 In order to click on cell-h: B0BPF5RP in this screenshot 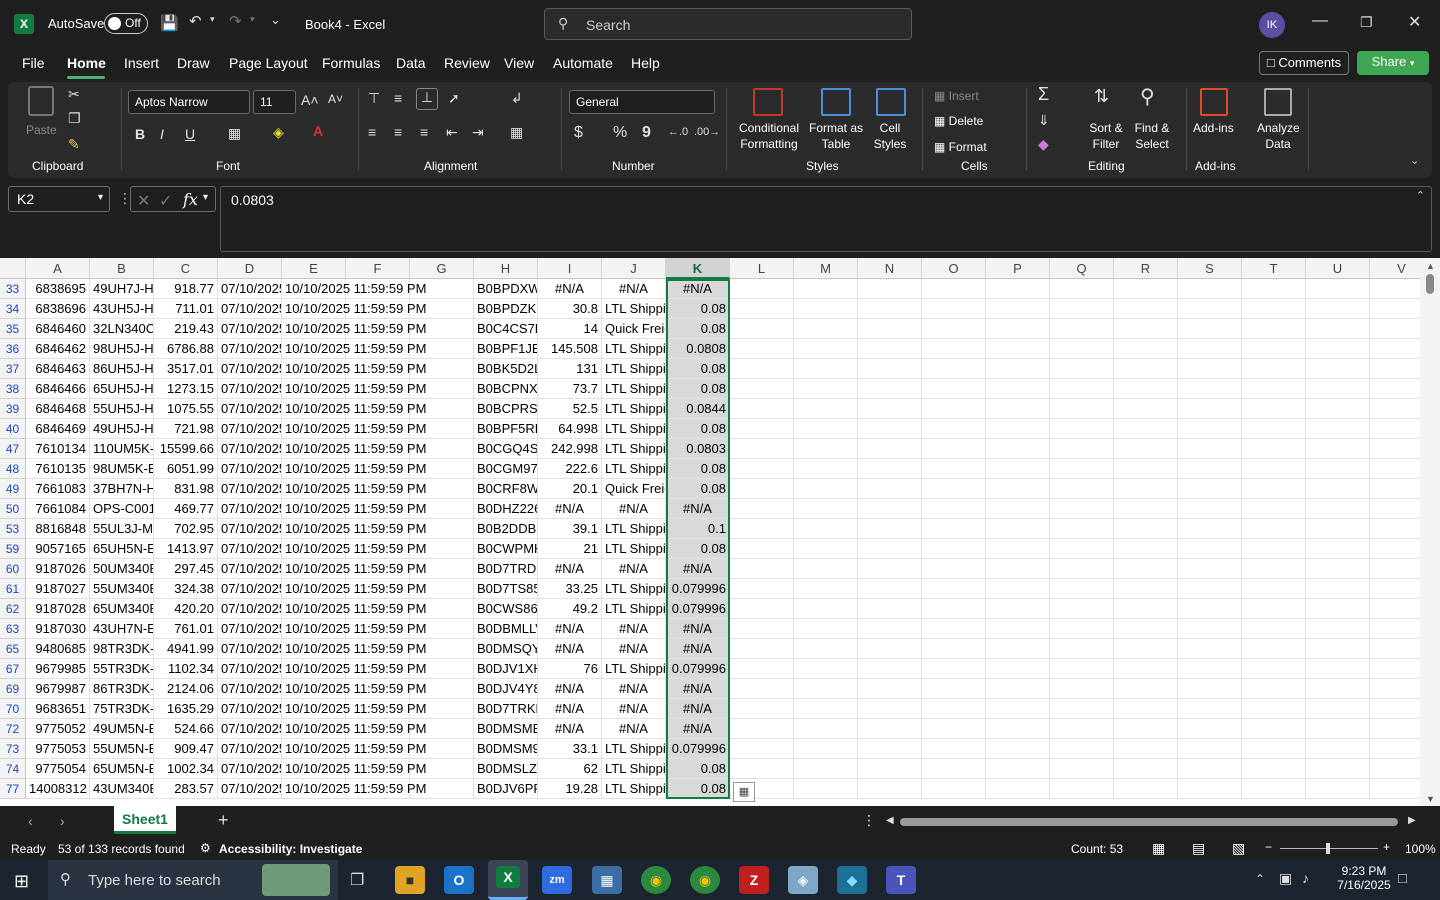, I will do `click(506, 429)`.